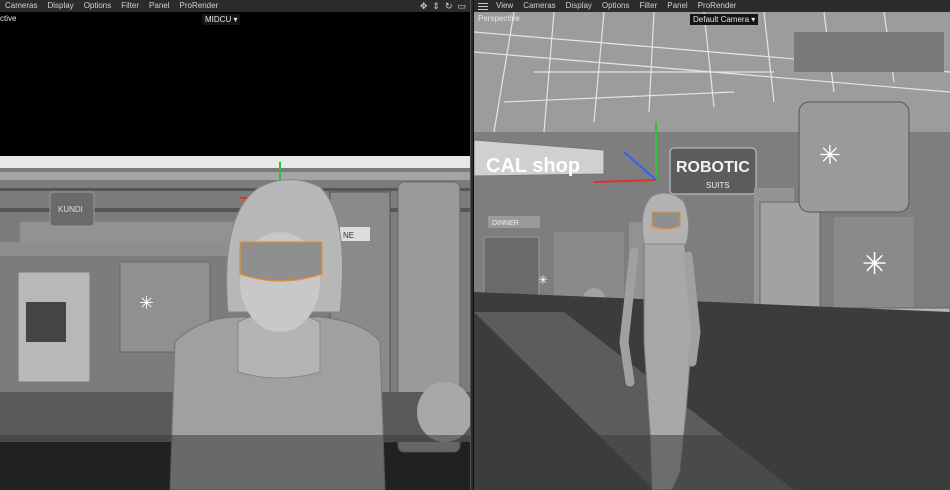 The height and width of the screenshot is (490, 950). What do you see at coordinates (443, 6) in the screenshot?
I see `viewport-nav-icons: ✥ ⇕ ↻ ▭` at bounding box center [443, 6].